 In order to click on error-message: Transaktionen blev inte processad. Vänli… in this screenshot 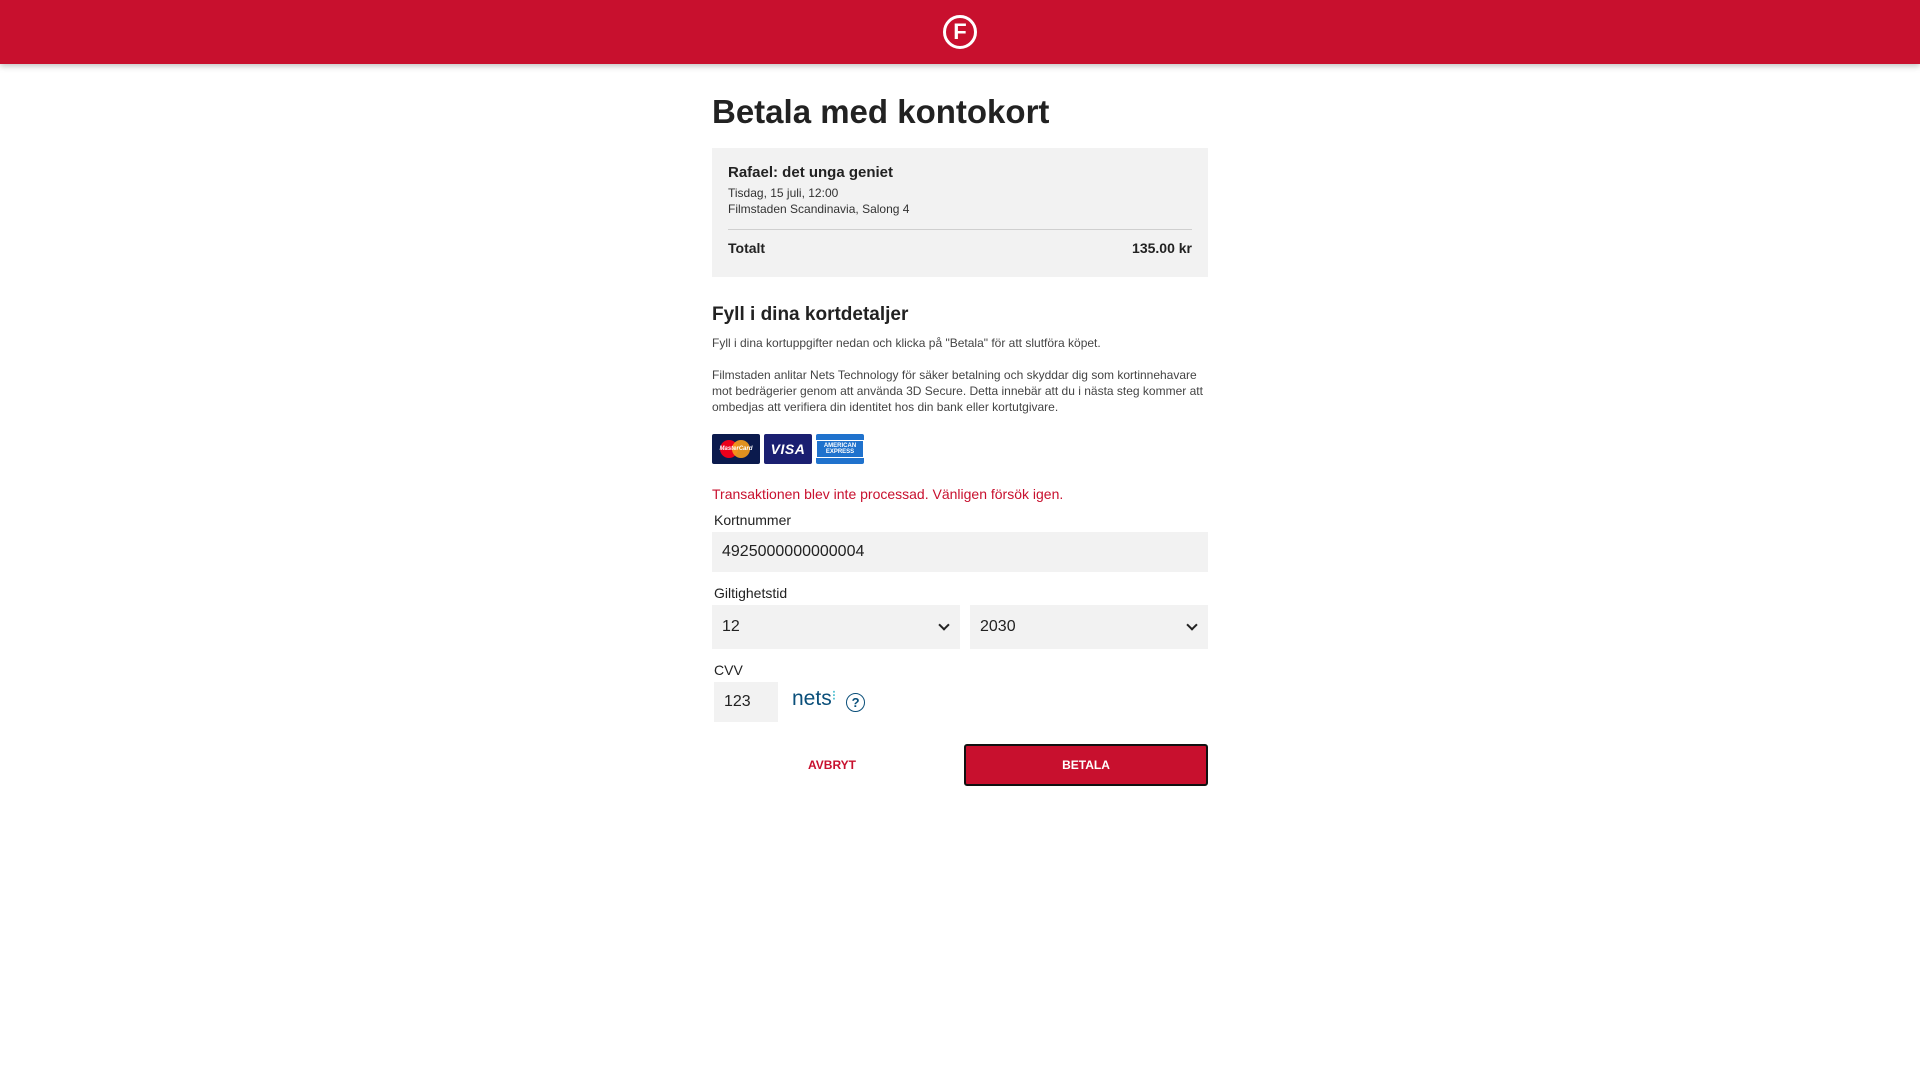, I will do `click(888, 494)`.